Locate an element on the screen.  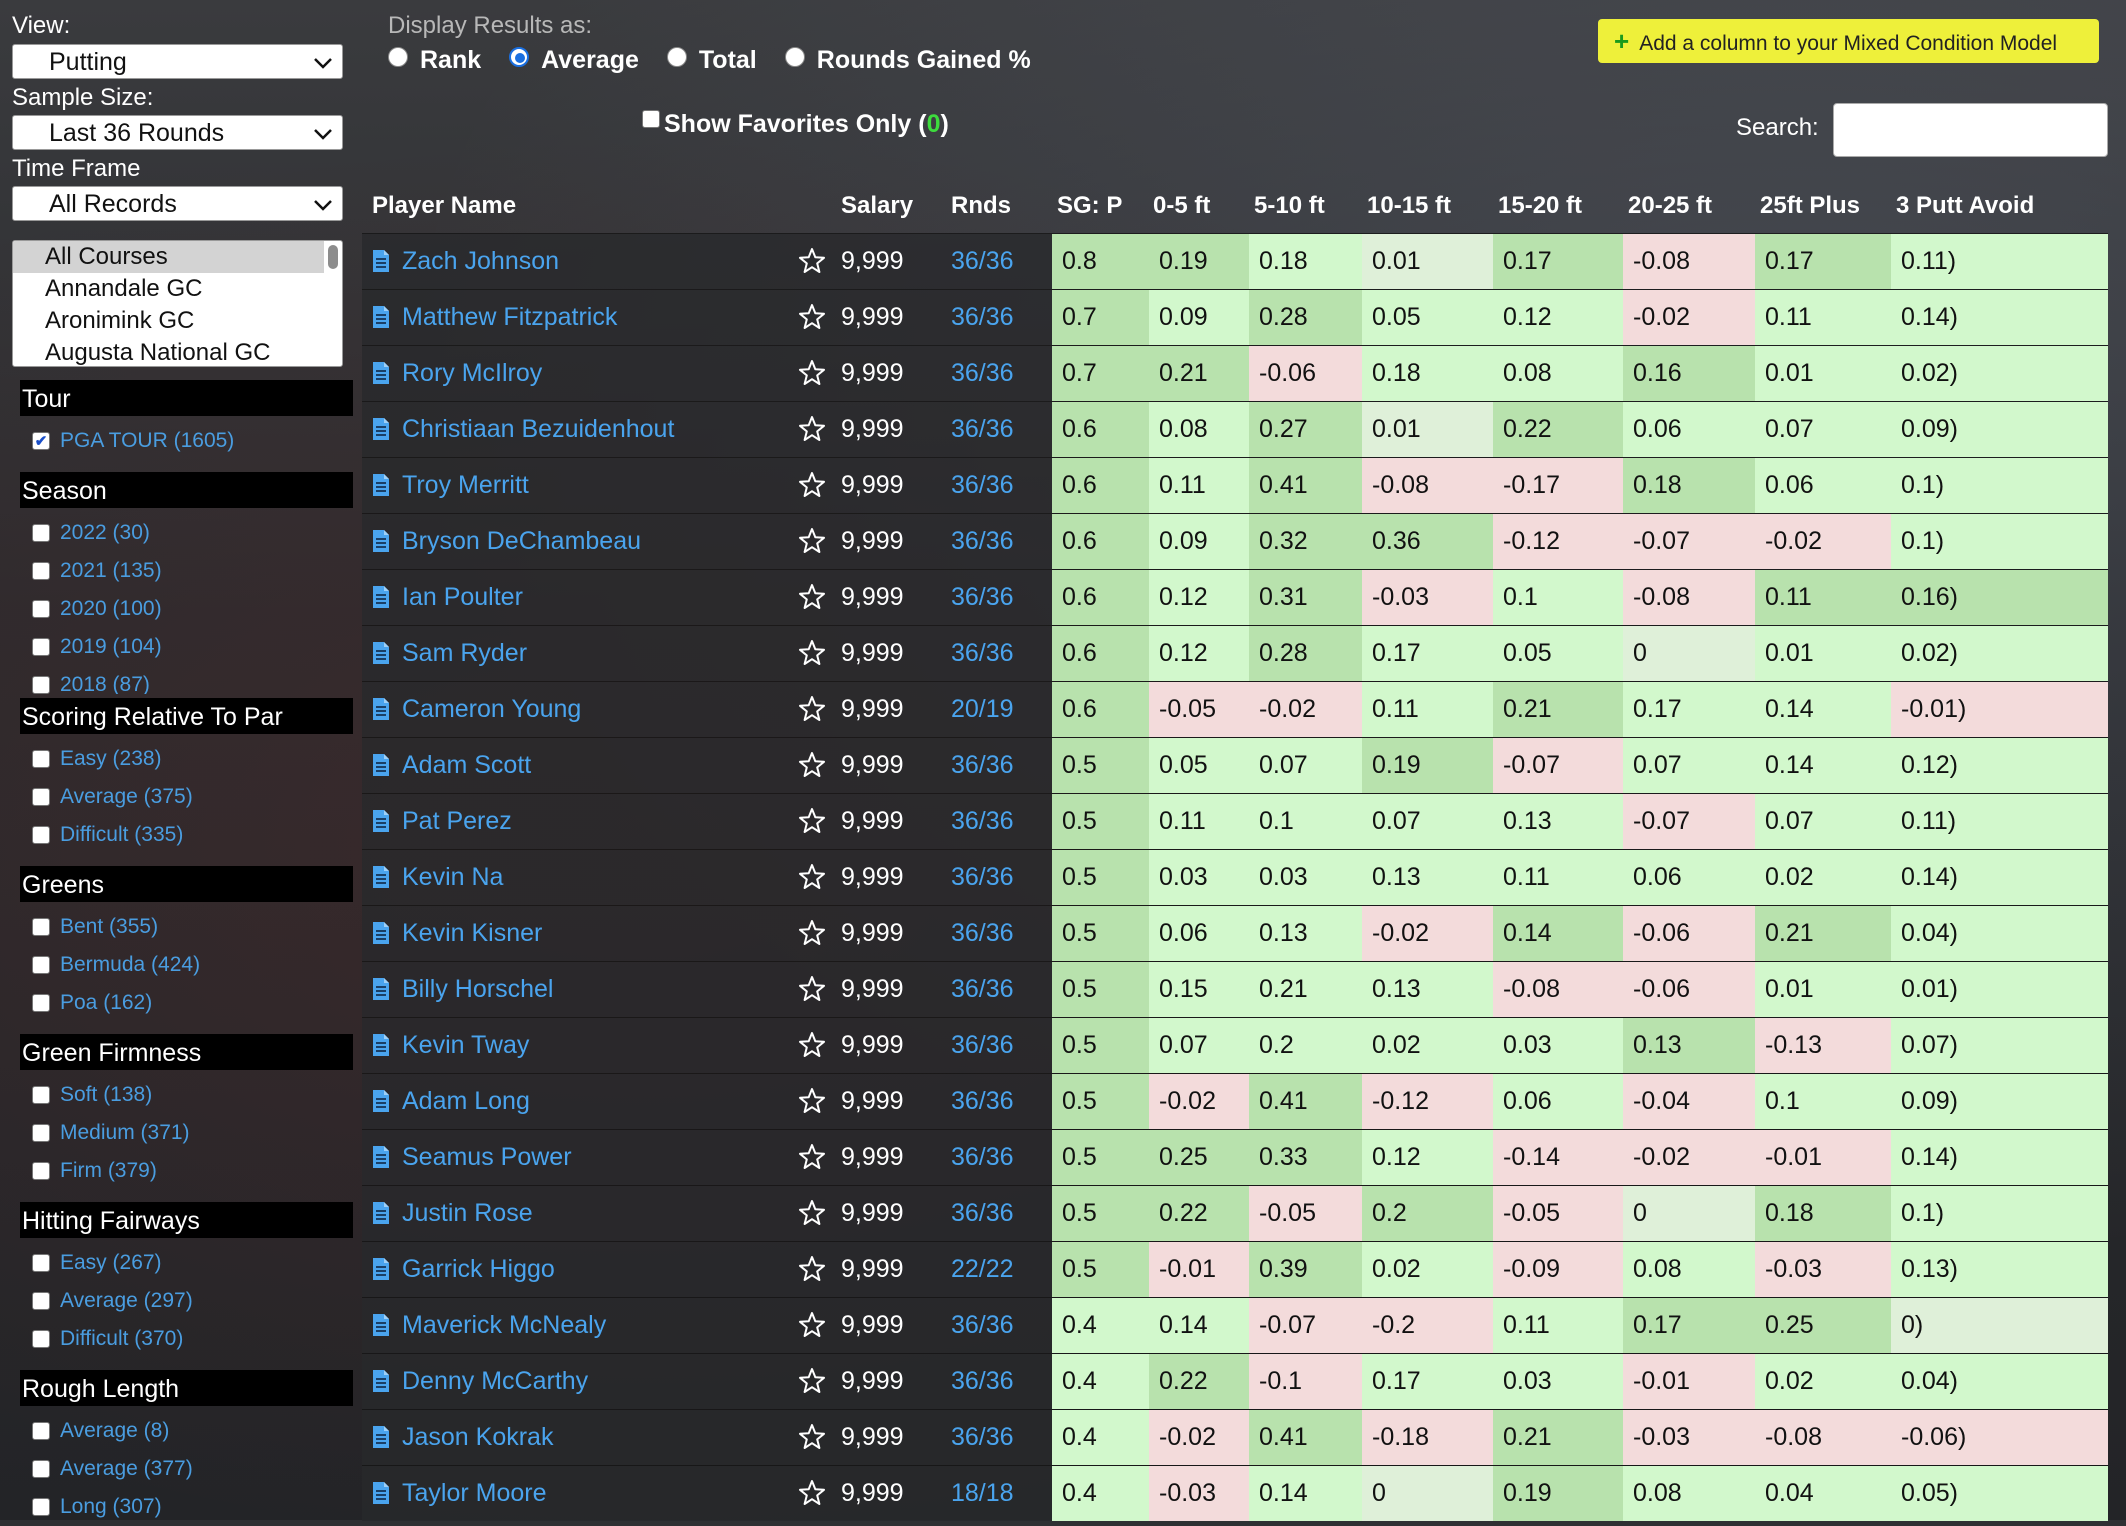
filter-option: Average (297) is located at coordinates (186, 1301).